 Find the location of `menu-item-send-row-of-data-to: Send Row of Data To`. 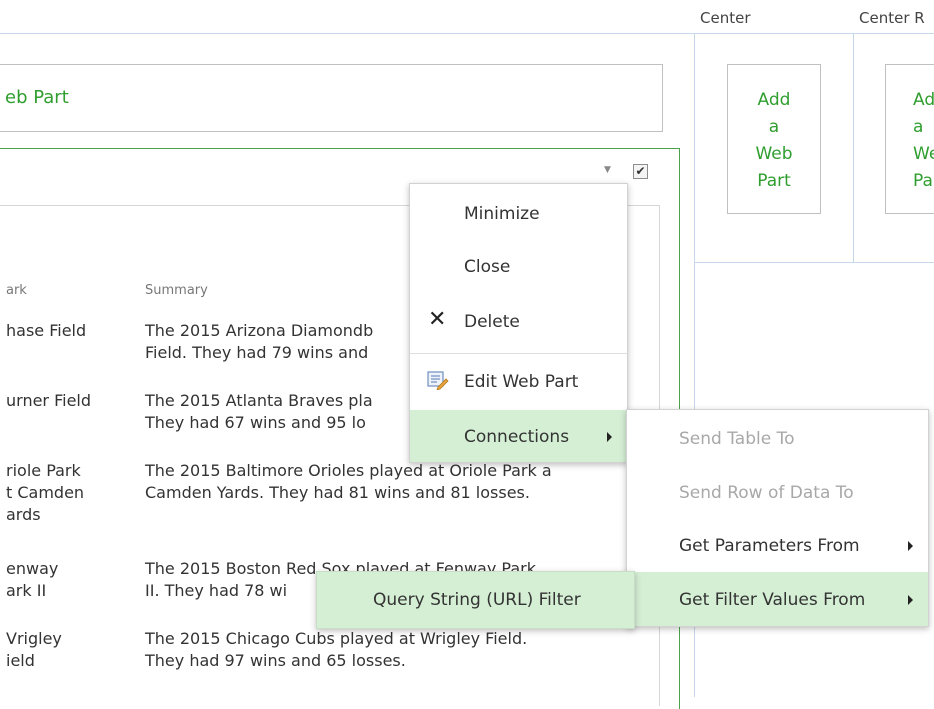

menu-item-send-row-of-data-to: Send Row of Data To is located at coordinates (766, 493).